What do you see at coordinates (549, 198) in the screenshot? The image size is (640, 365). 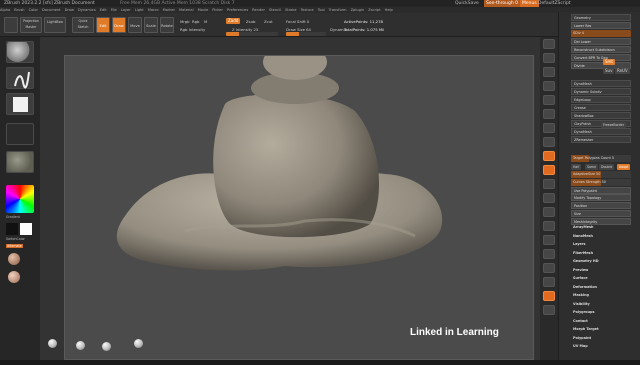 I see `frame-icon` at bounding box center [549, 198].